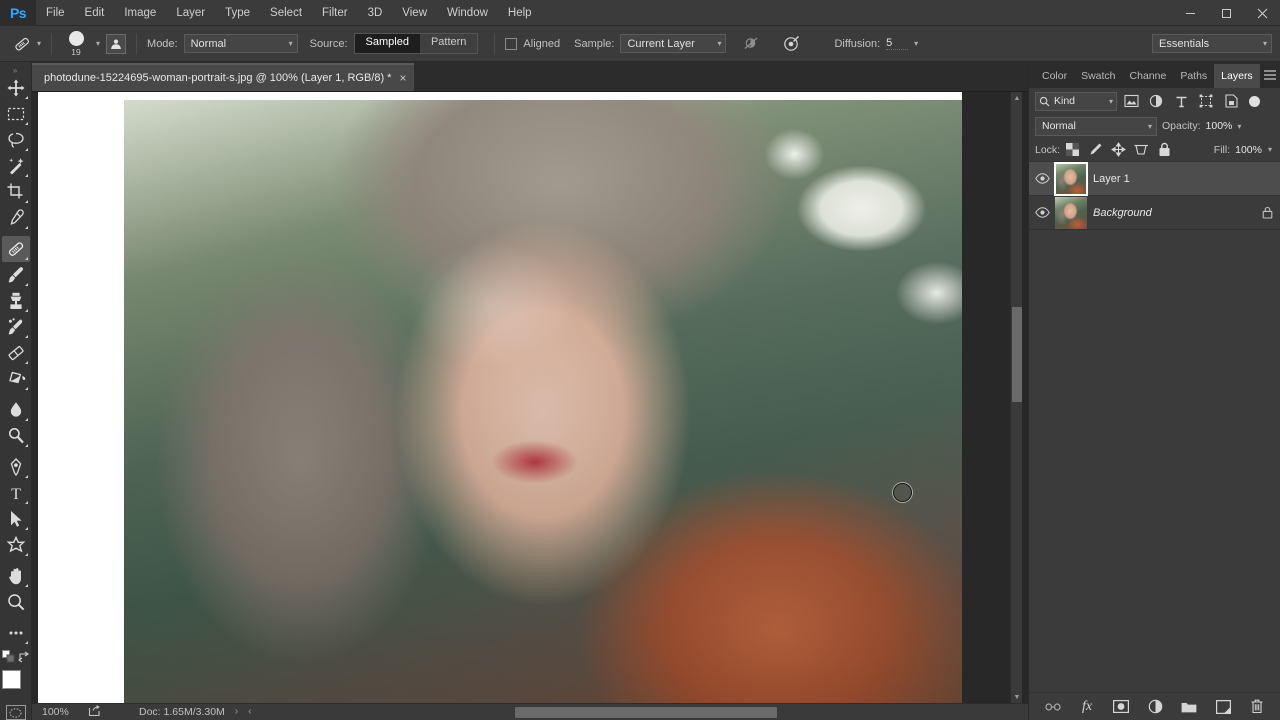  I want to click on menu-item-type: Type, so click(237, 13).